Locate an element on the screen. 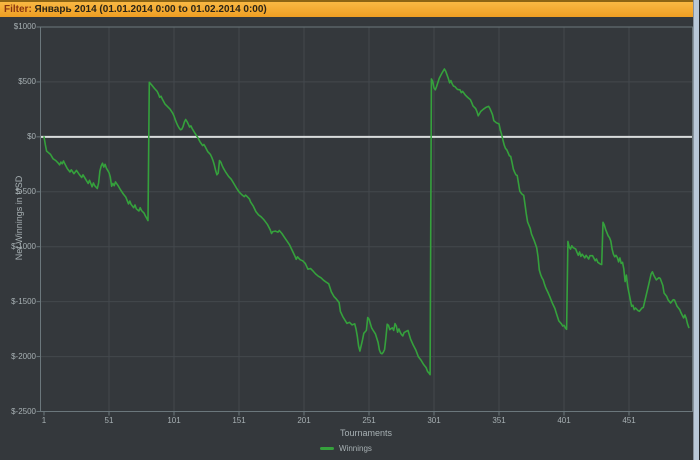  x-tick-label: 401 is located at coordinates (564, 420).